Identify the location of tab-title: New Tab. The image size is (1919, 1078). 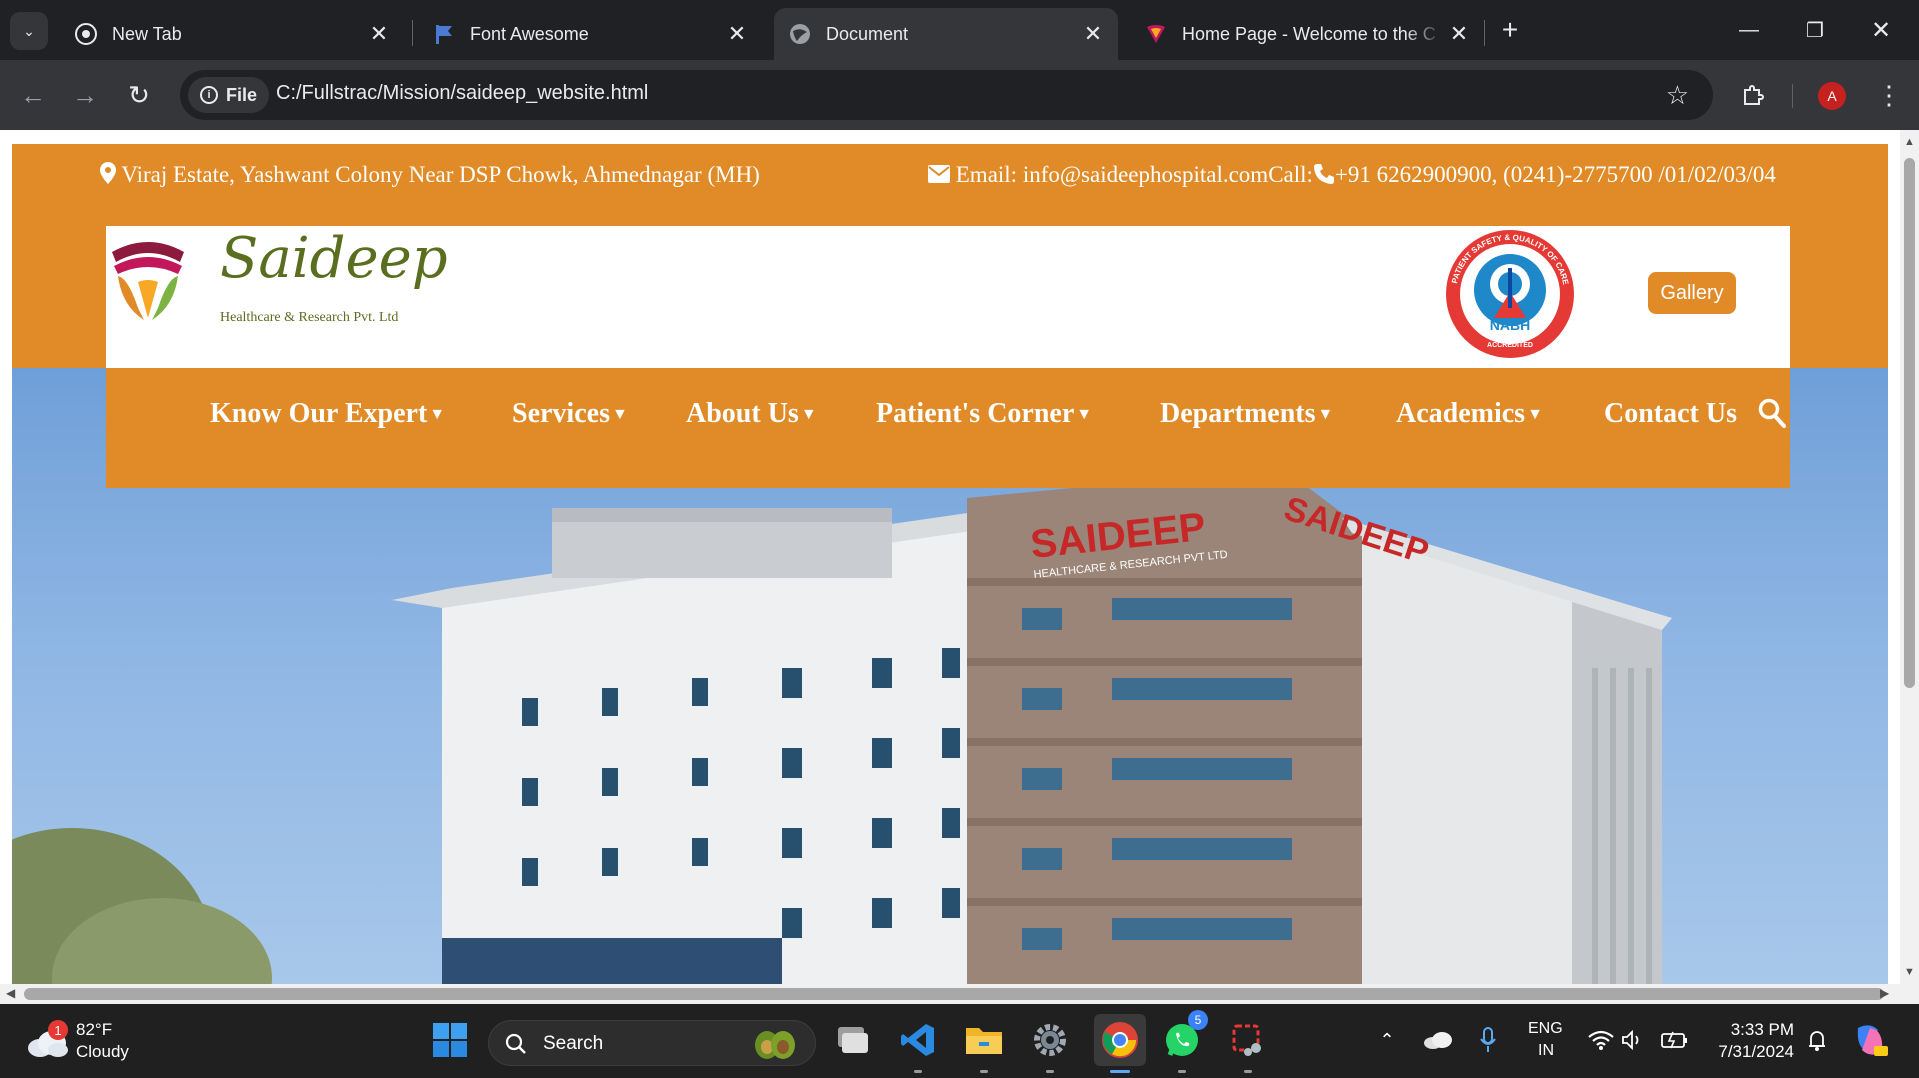
(147, 33).